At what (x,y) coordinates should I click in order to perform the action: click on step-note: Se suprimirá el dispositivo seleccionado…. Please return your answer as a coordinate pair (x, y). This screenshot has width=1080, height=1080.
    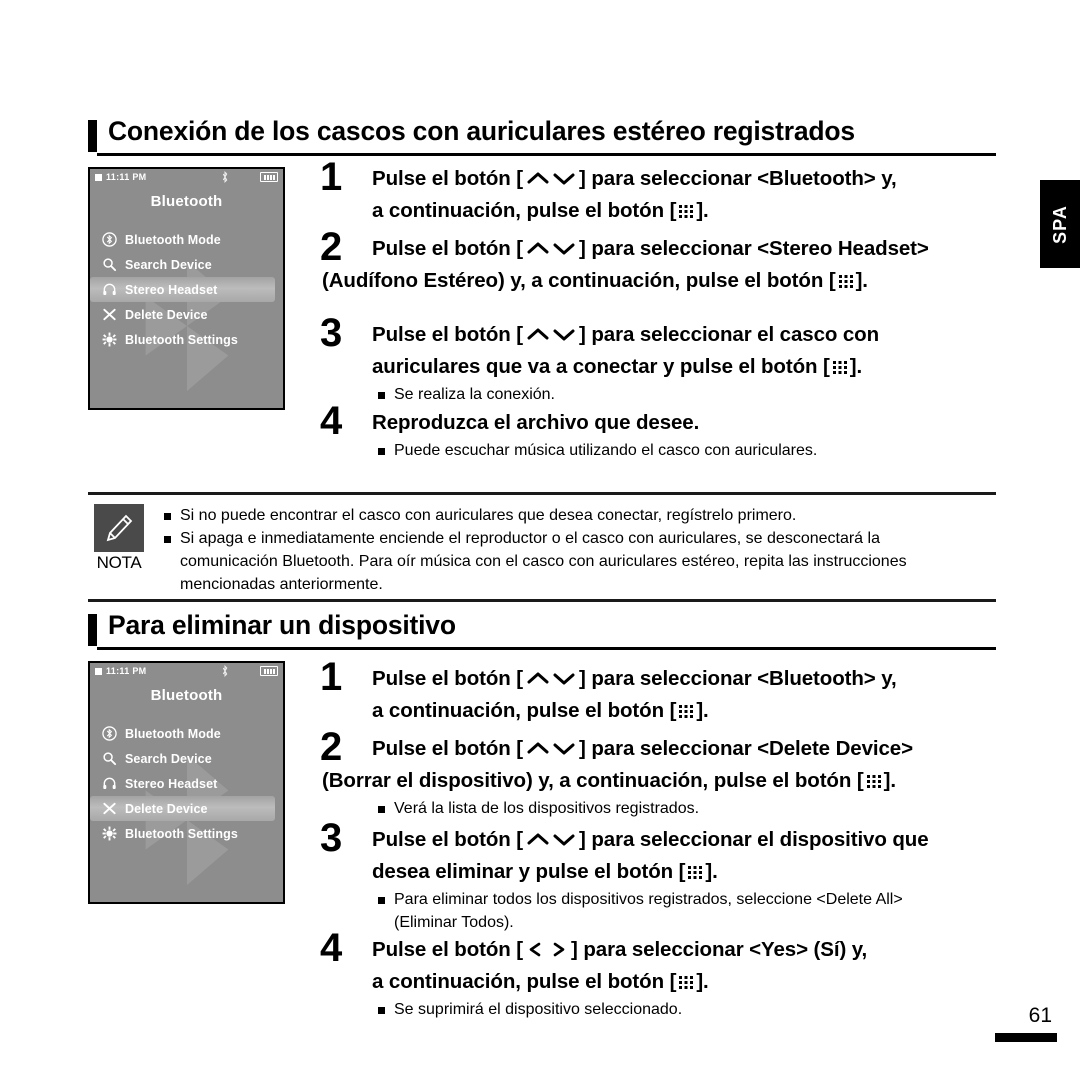
    Looking at the image, I should click on (696, 1009).